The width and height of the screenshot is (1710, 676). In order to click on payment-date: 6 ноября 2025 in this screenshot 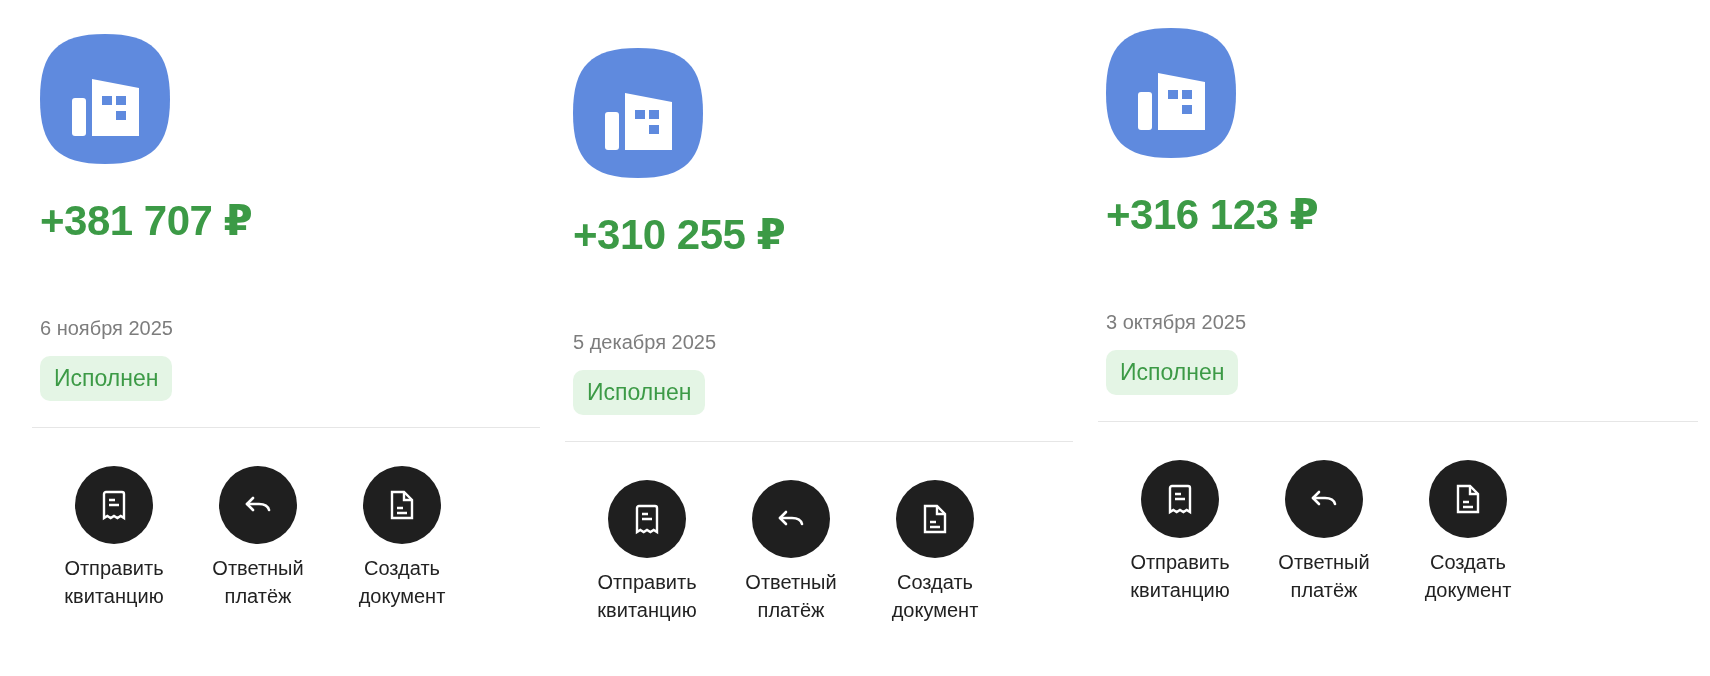, I will do `click(106, 328)`.